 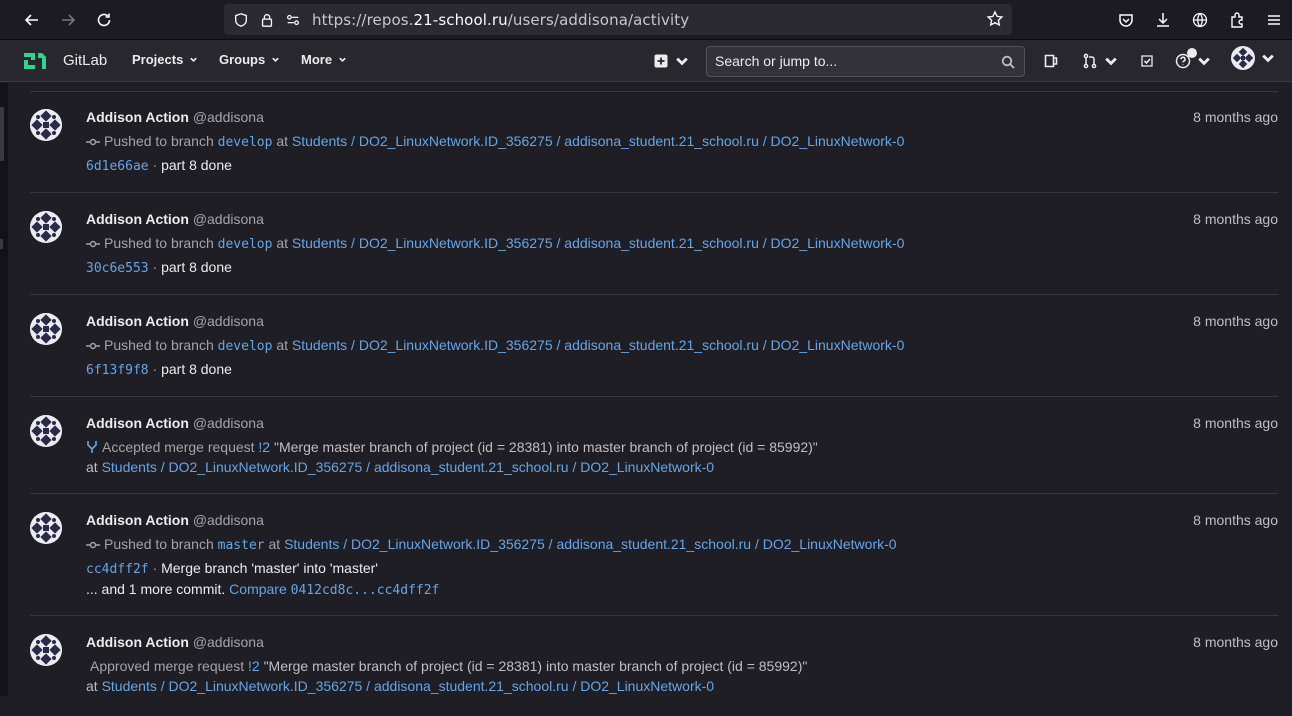 I want to click on bookmark-star-icon, so click(x=995, y=19).